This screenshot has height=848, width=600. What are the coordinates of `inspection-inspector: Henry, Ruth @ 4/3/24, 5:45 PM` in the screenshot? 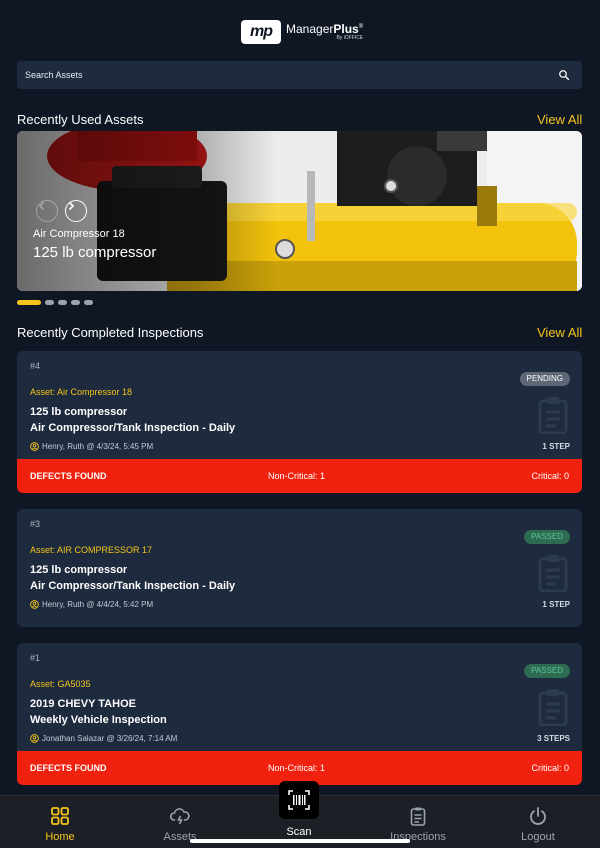 It's located at (98, 446).